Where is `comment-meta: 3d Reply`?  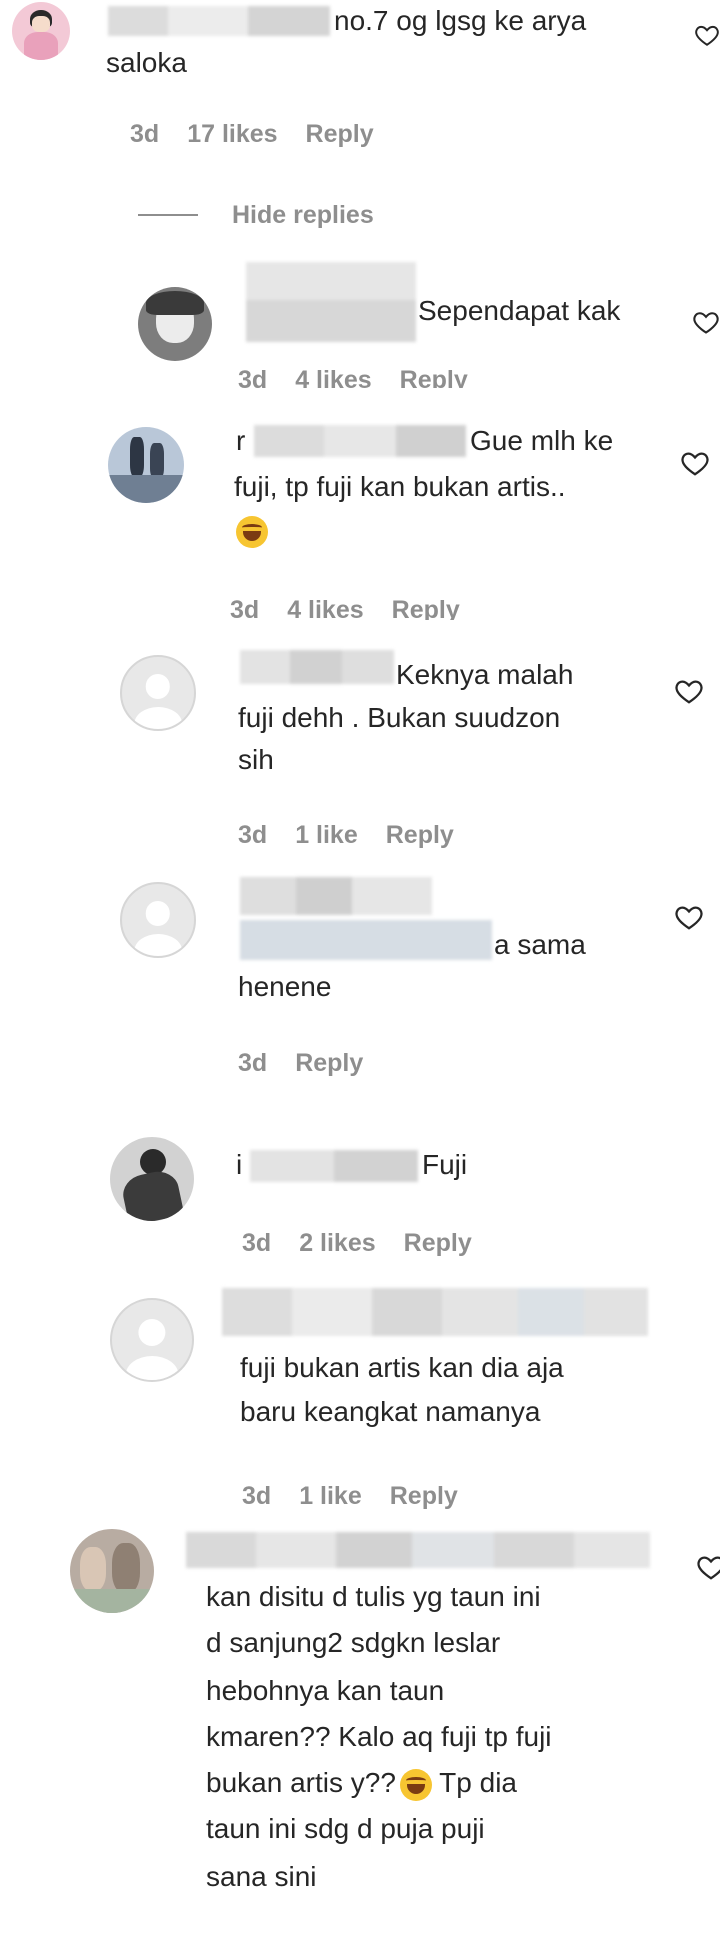 comment-meta: 3d Reply is located at coordinates (314, 1063).